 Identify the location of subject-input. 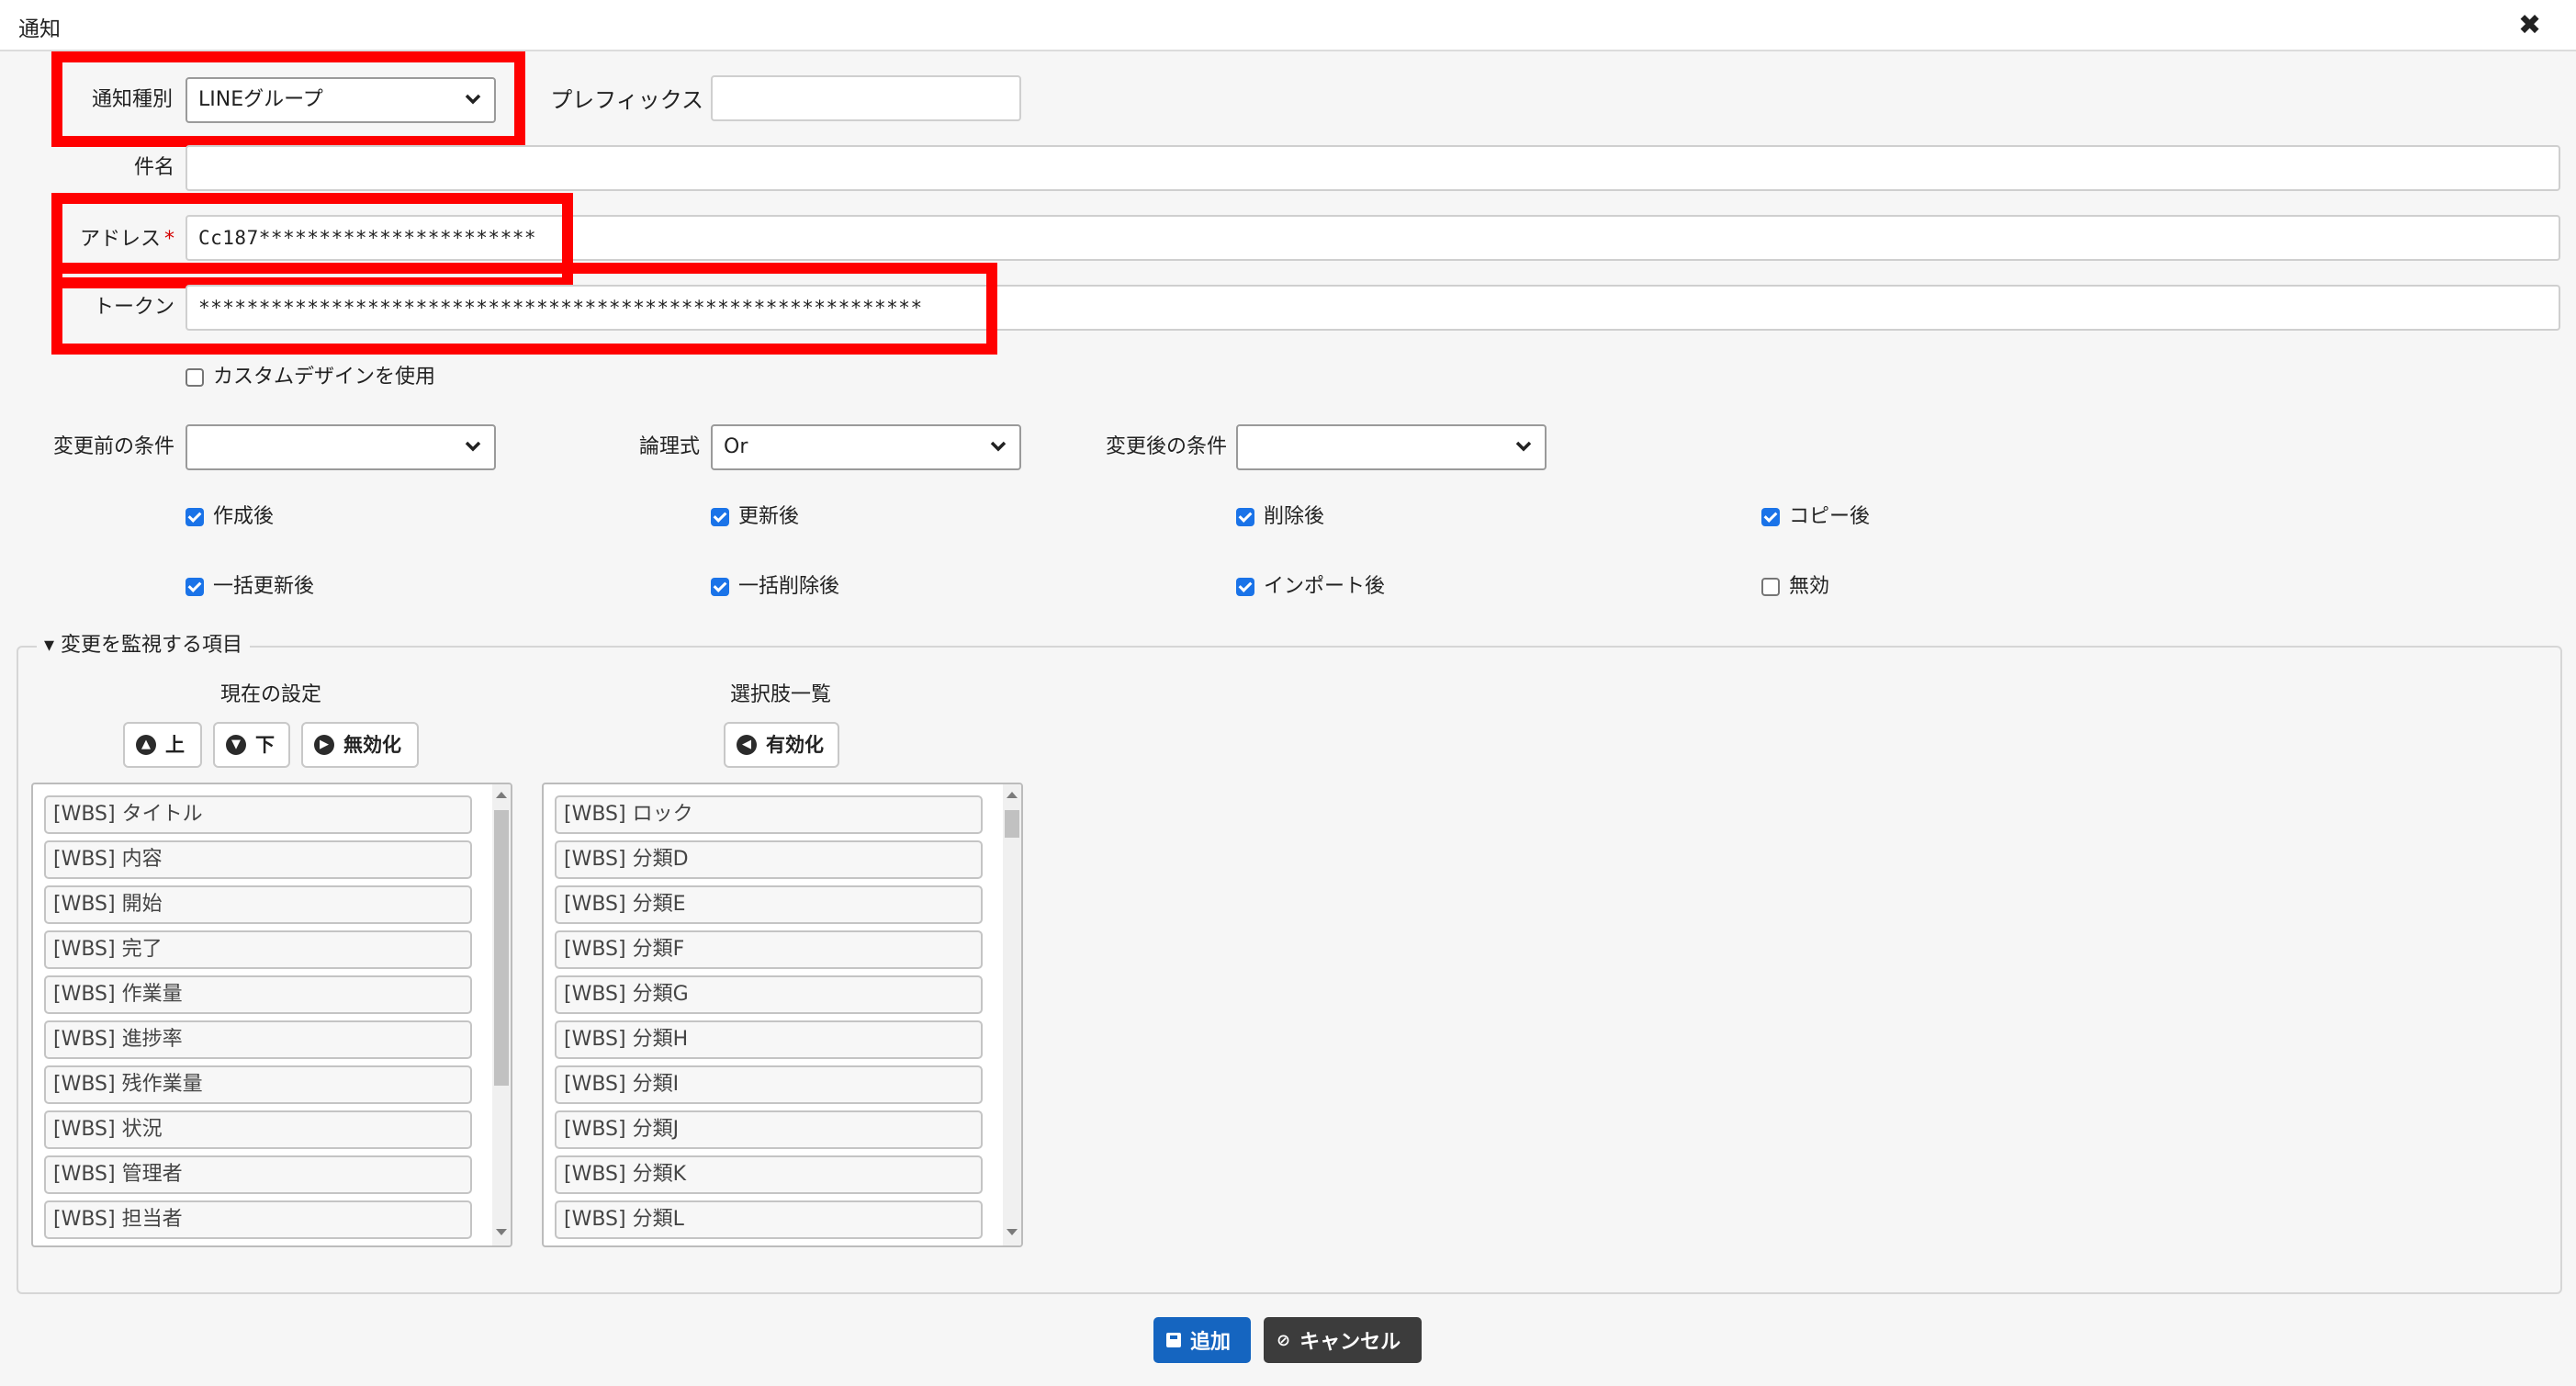
(1373, 168).